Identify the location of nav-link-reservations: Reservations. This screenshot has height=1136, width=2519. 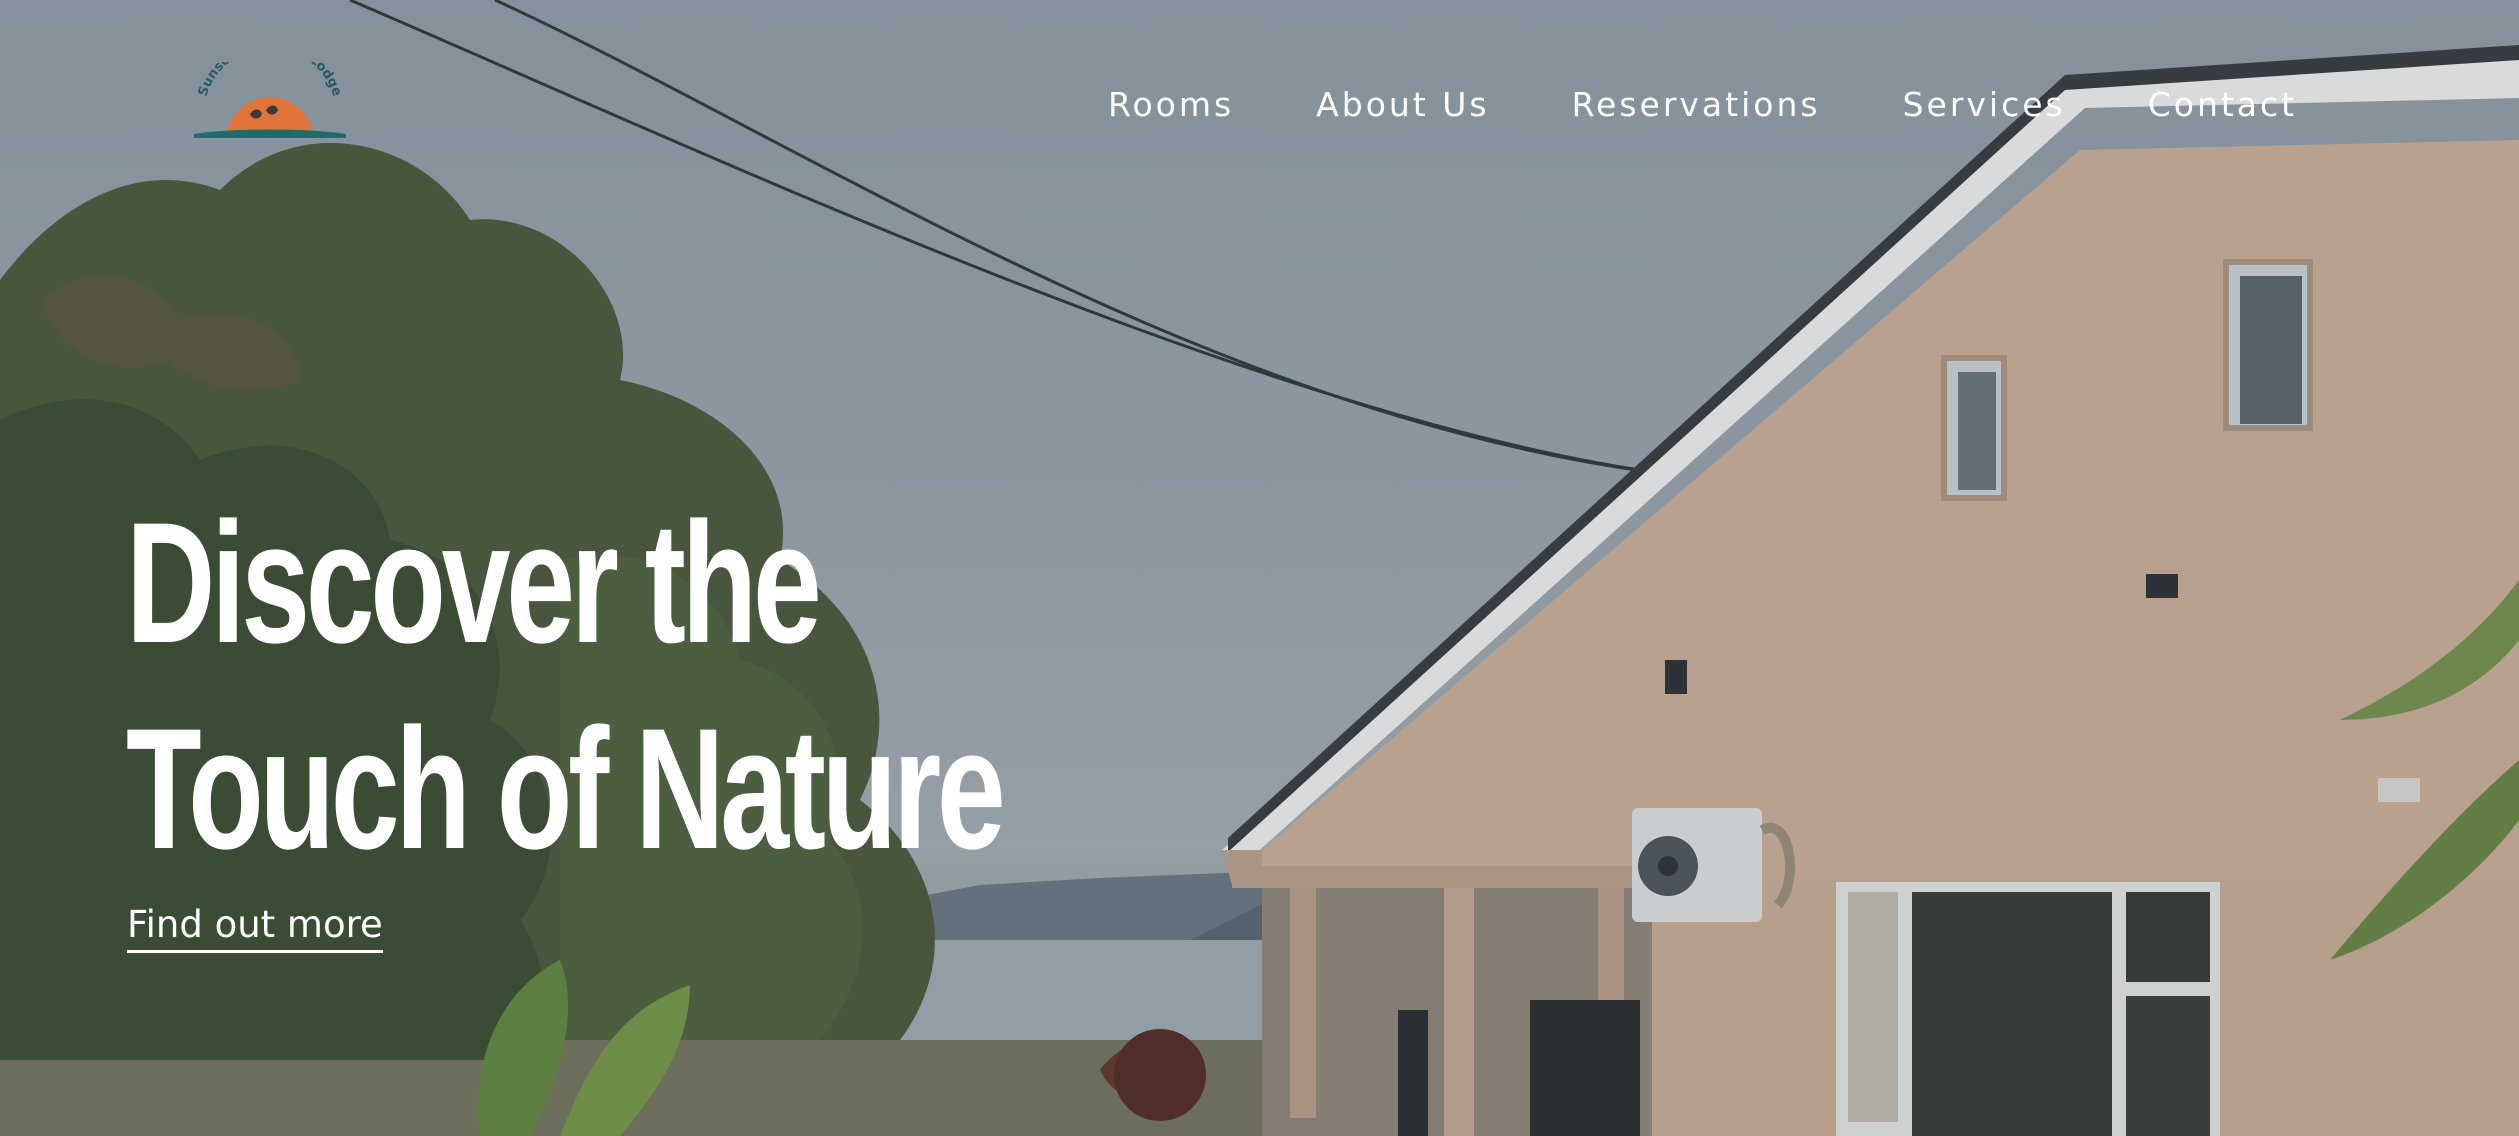
(1696, 104).